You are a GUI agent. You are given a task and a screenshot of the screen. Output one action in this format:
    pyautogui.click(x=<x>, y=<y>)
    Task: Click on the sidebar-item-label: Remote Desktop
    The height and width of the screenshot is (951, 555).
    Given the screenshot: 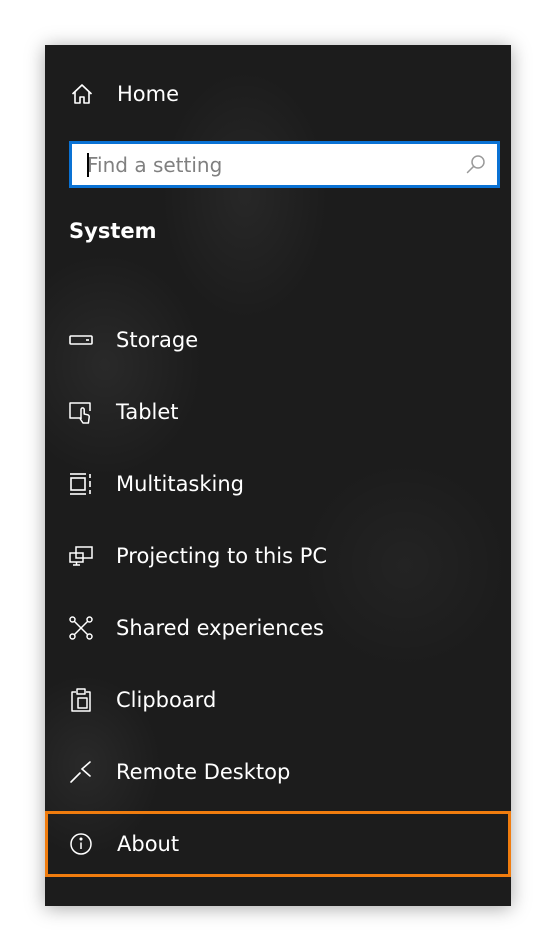 What is the action you would take?
    pyautogui.click(x=203, y=772)
    